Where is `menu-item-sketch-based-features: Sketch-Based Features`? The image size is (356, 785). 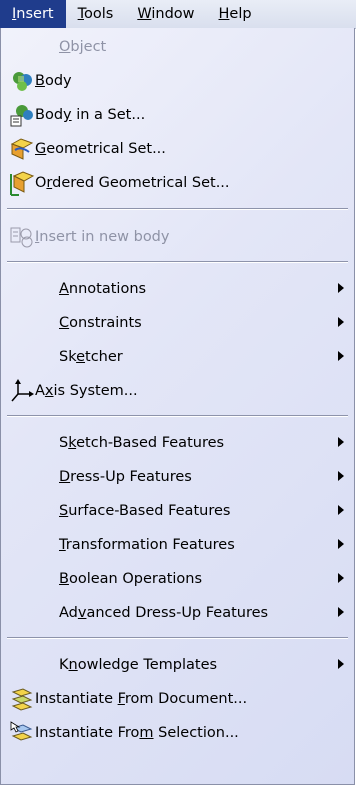
menu-item-sketch-based-features: Sketch-Based Features is located at coordinates (177, 443).